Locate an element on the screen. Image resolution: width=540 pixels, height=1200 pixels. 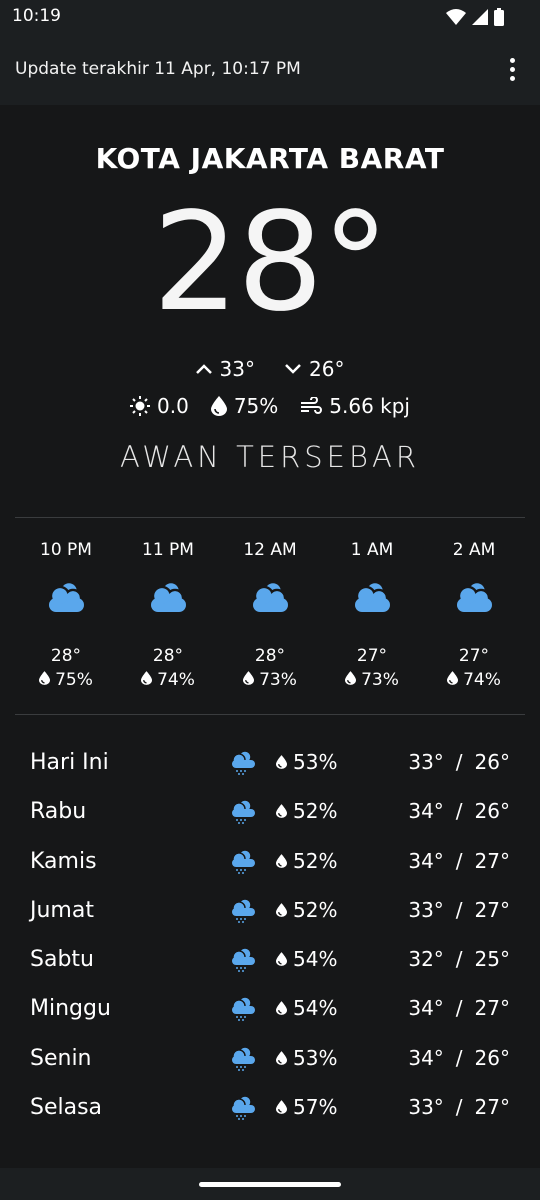
daily-row: Kamis 52% 34° / 27° is located at coordinates (270, 863).